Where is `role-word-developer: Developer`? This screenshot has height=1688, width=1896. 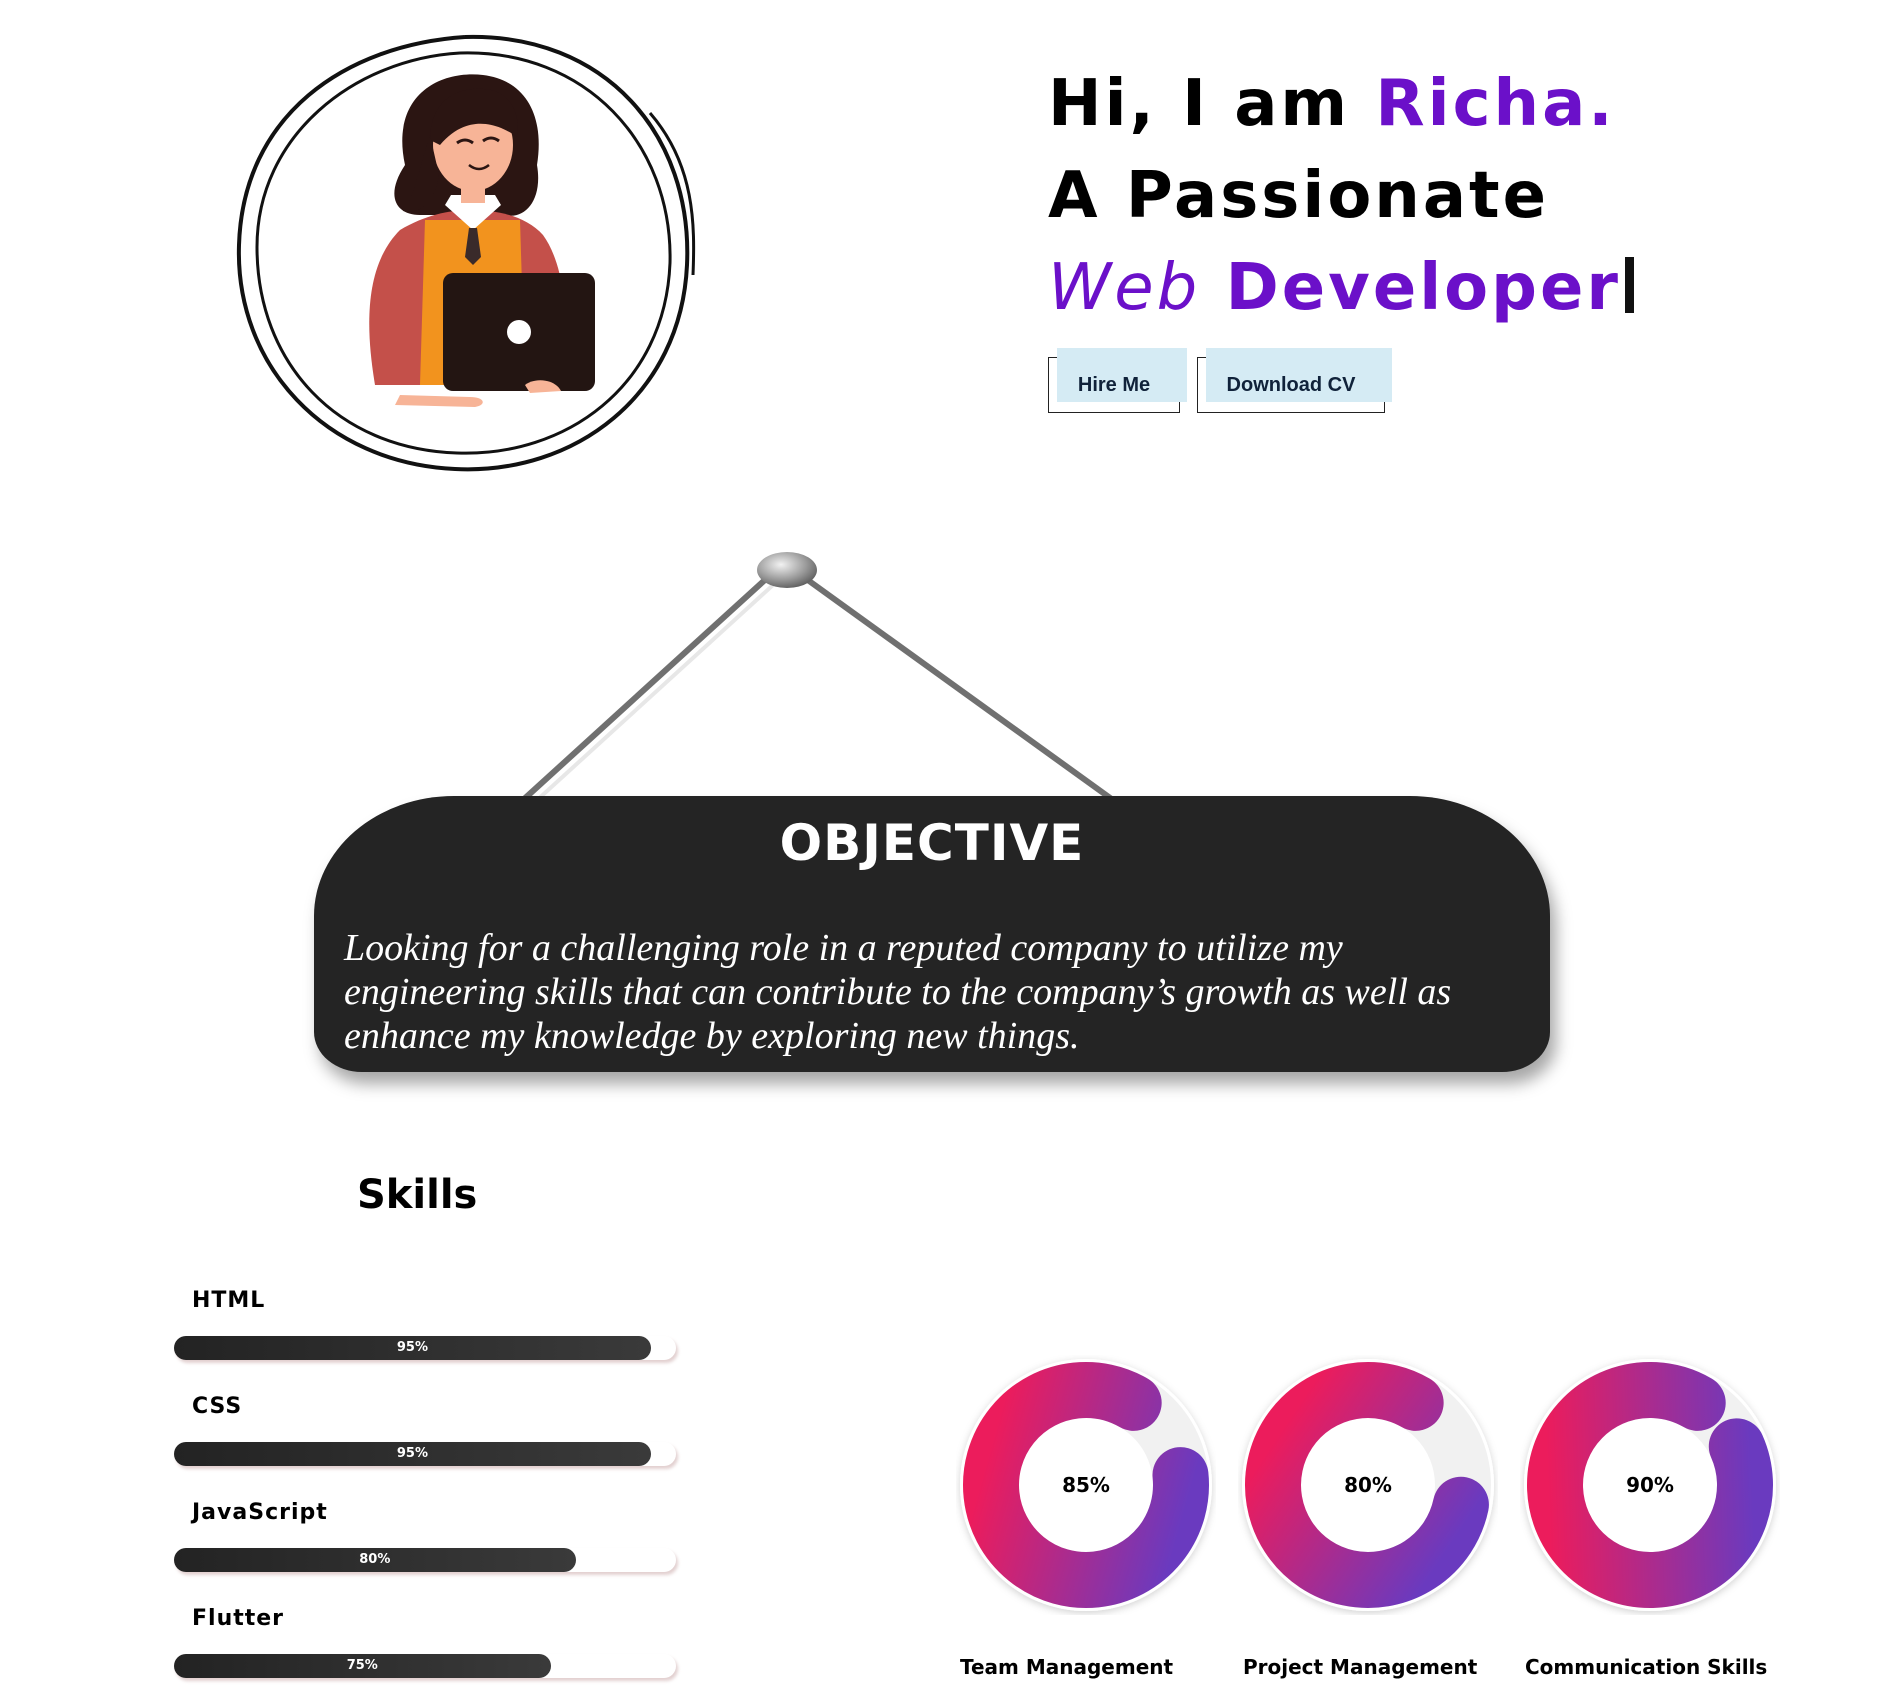
role-word-developer: Developer is located at coordinates (1423, 288).